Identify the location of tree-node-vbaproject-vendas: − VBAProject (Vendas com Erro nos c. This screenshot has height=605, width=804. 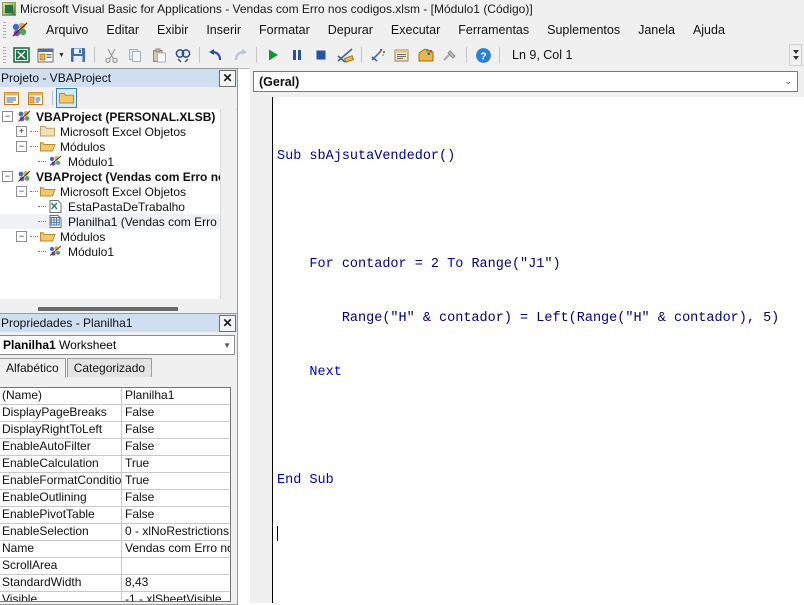
(111, 176).